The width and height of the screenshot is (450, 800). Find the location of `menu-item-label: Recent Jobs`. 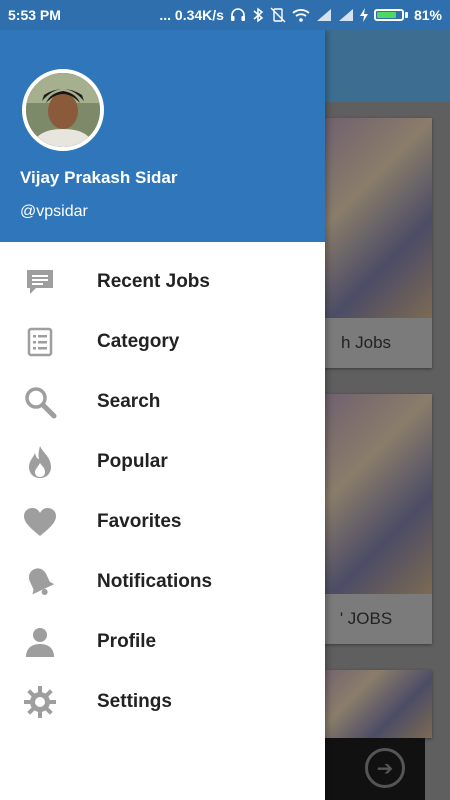

menu-item-label: Recent Jobs is located at coordinates (153, 281).